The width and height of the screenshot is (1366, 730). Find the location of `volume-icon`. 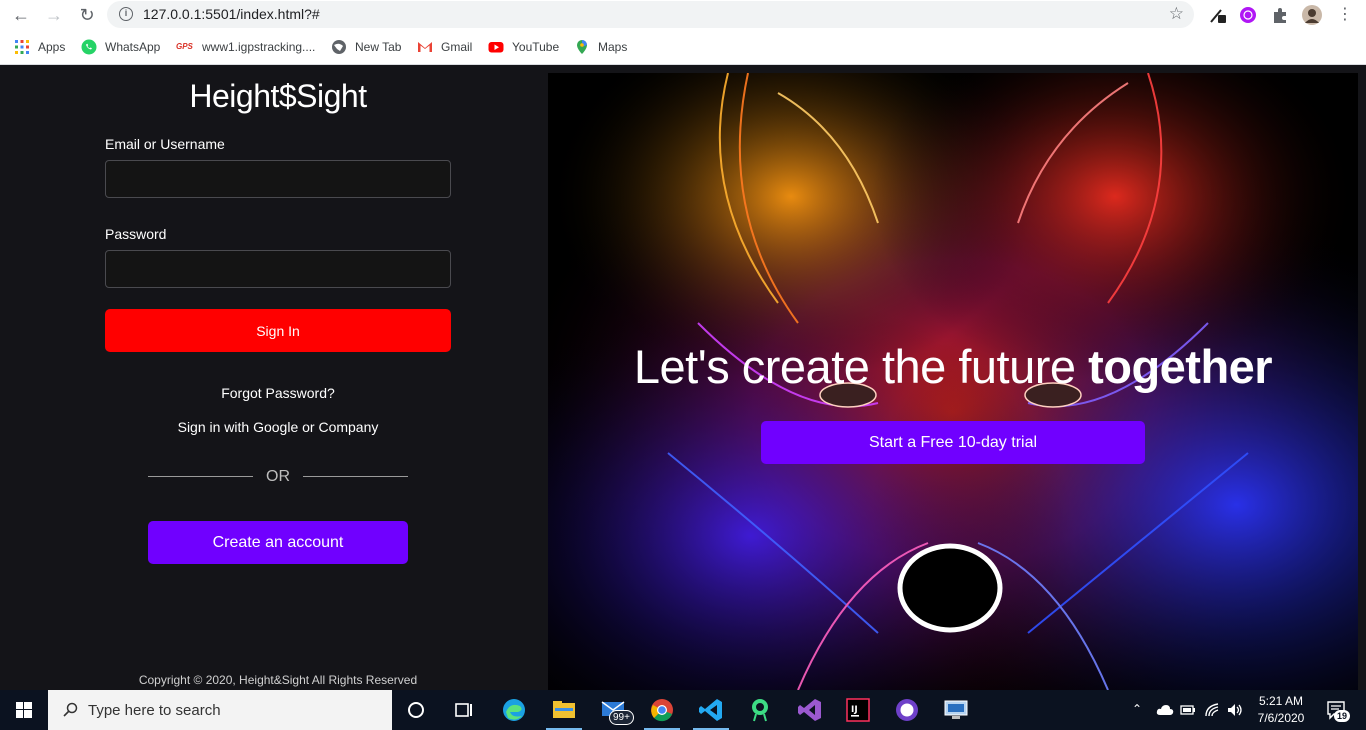

volume-icon is located at coordinates (1235, 710).